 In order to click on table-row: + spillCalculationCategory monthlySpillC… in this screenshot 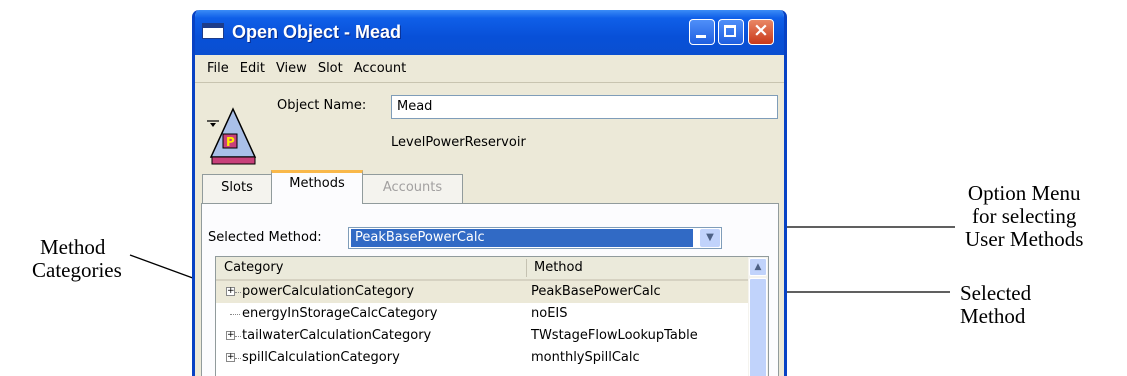, I will do `click(482, 358)`.